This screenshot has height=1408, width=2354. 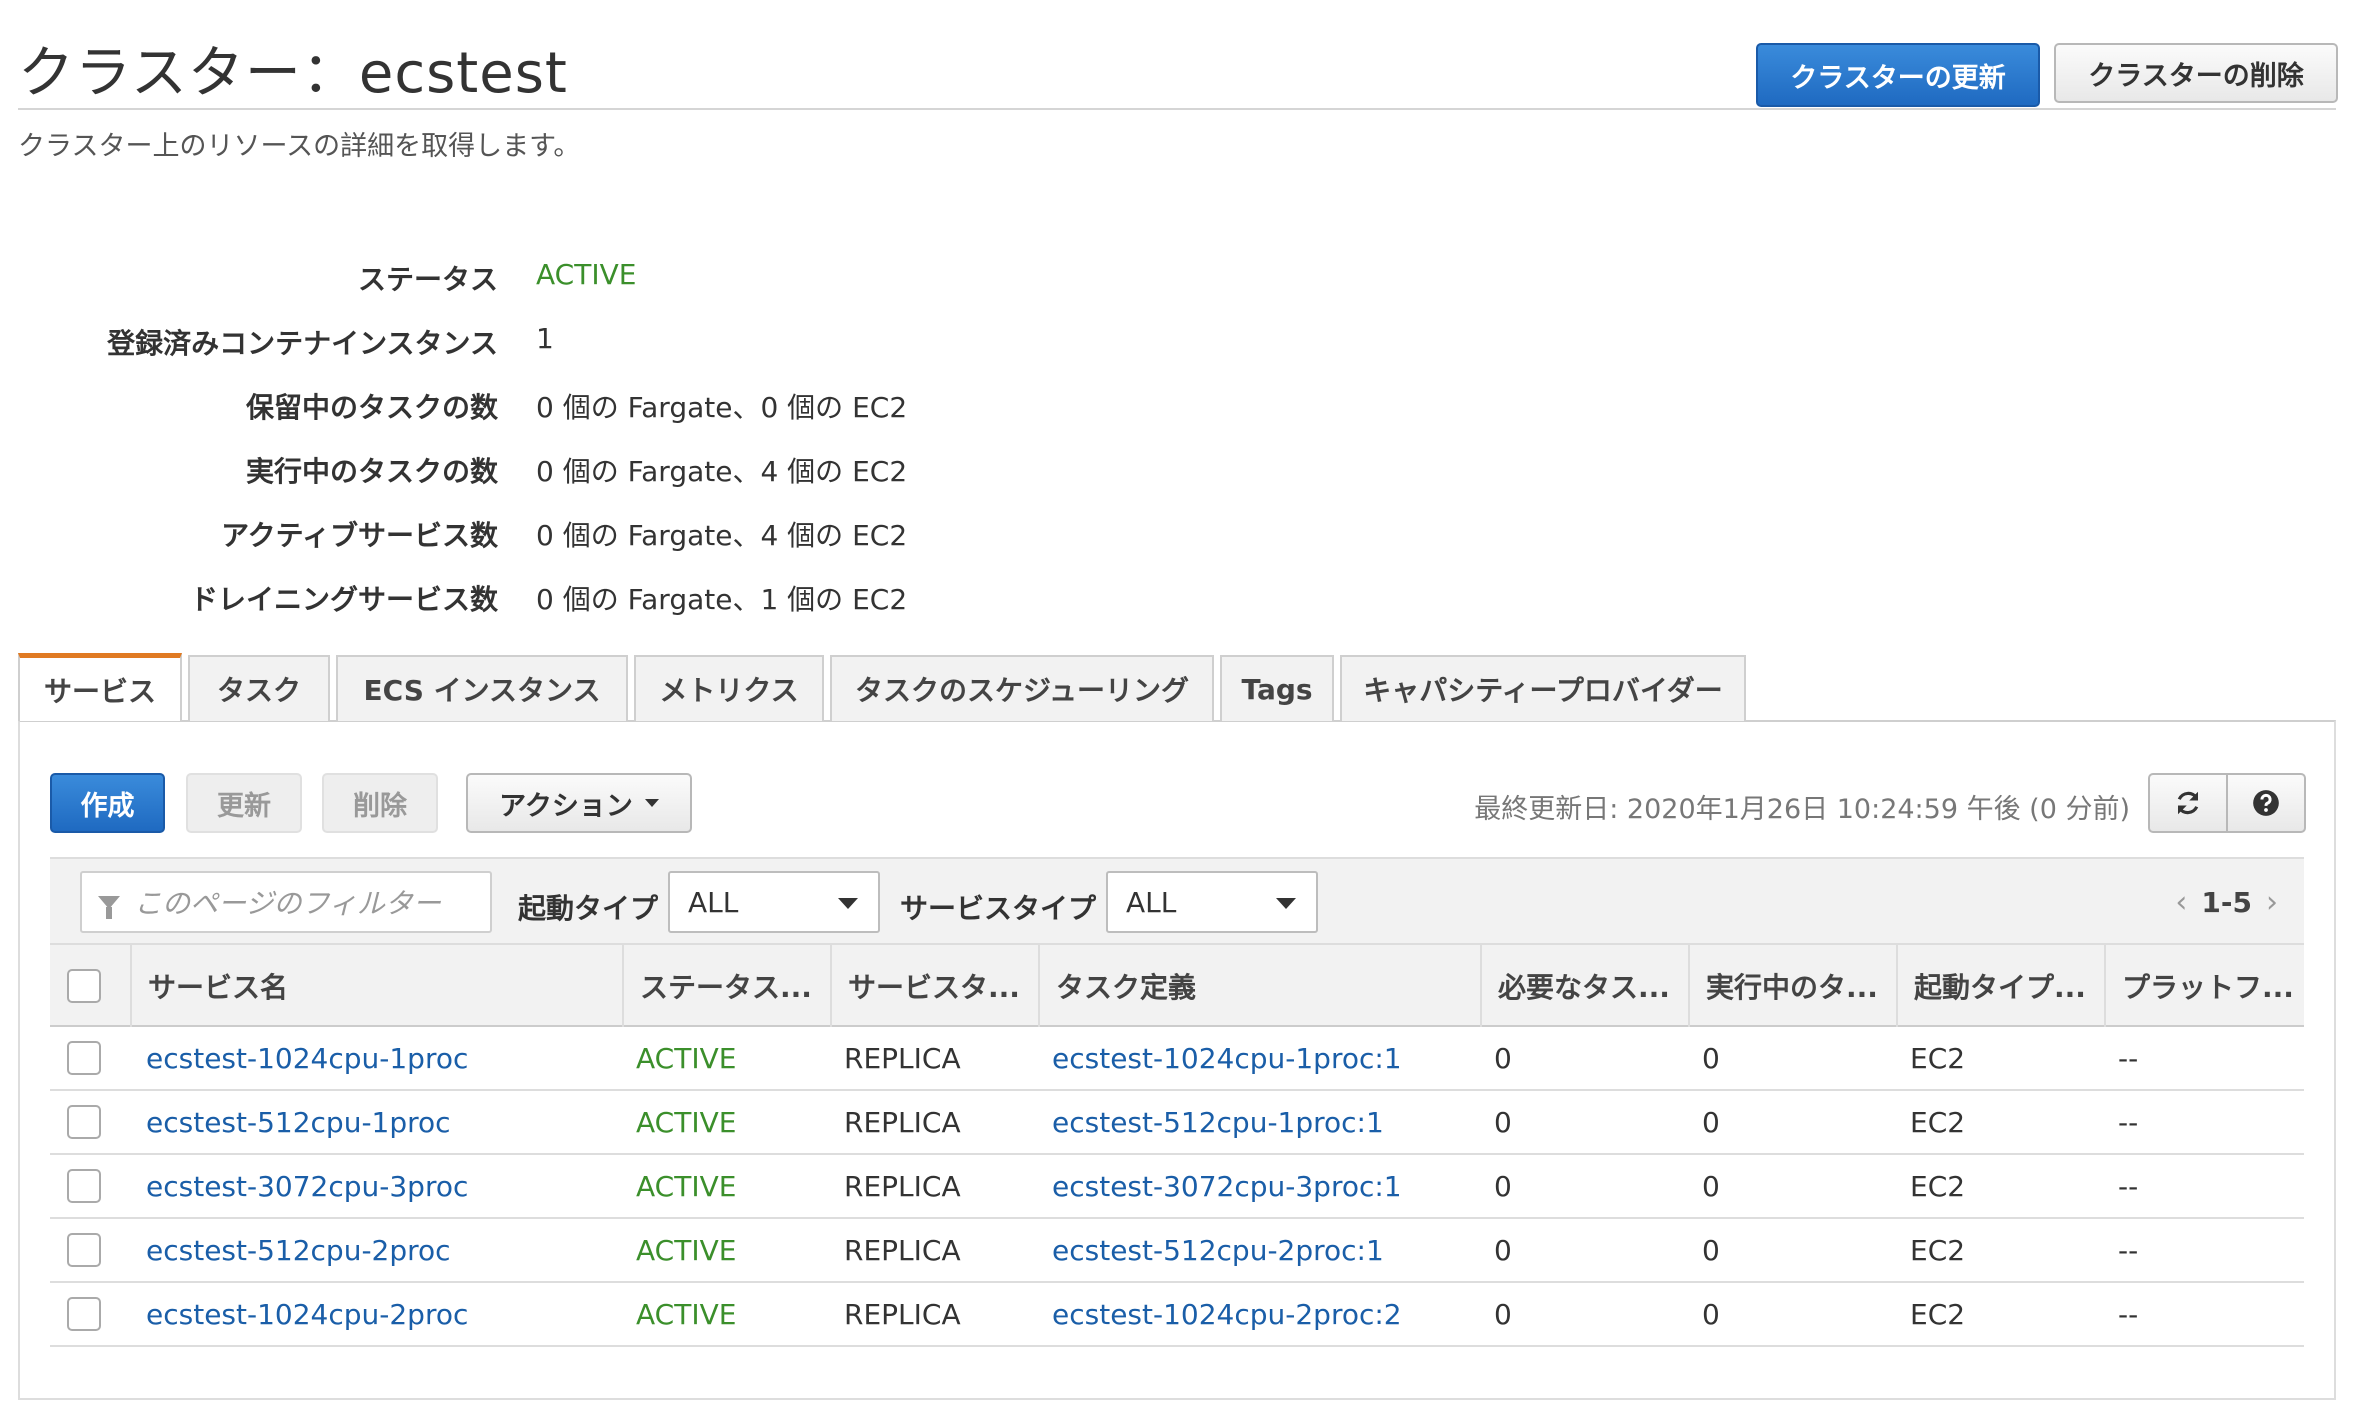 I want to click on detail-row-status: ステータス ACTIVE, so click(x=600, y=278).